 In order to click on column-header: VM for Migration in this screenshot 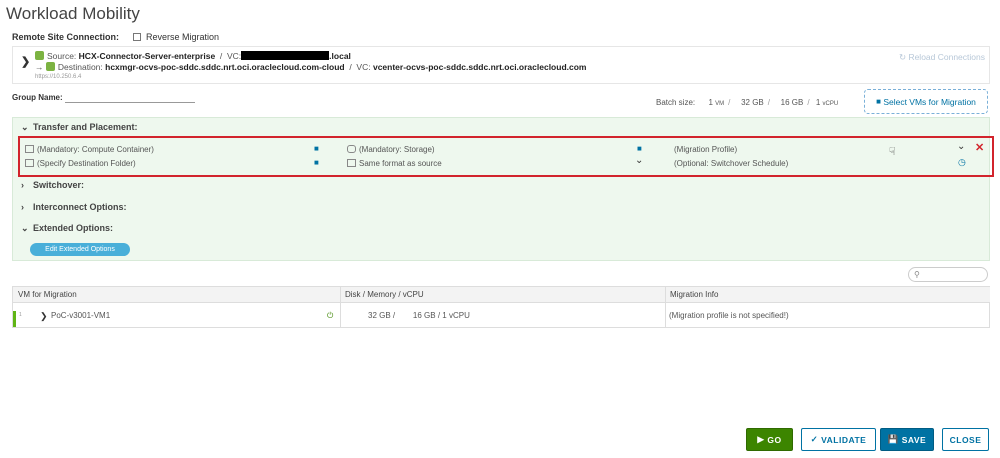, I will do `click(176, 295)`.